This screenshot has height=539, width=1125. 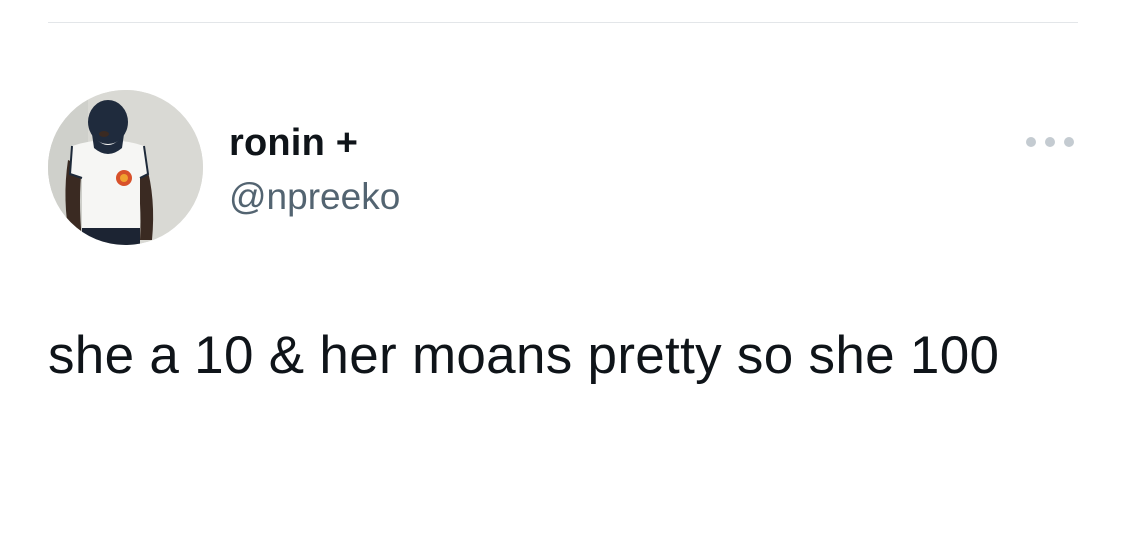 I want to click on author-handle: @npreeko, so click(x=314, y=197).